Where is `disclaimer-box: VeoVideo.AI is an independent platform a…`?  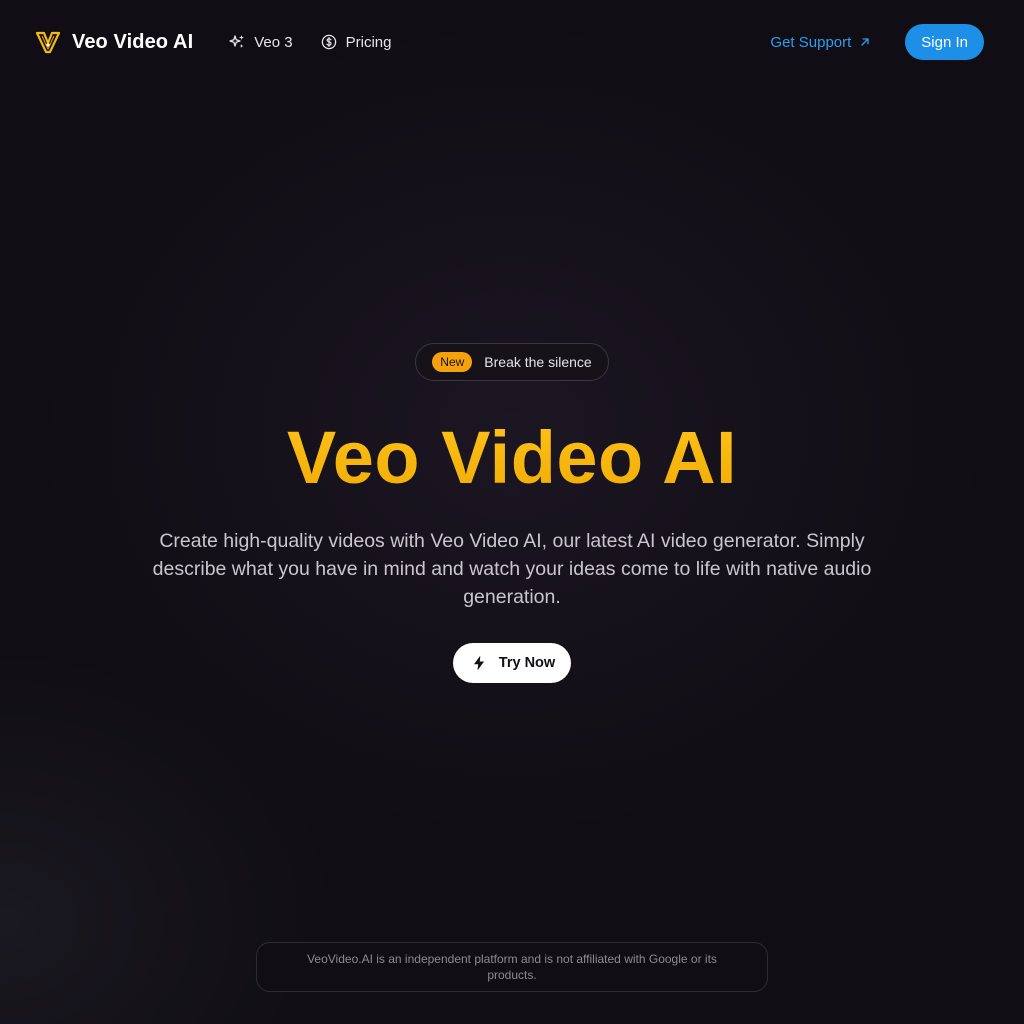 disclaimer-box: VeoVideo.AI is an independent platform a… is located at coordinates (512, 967).